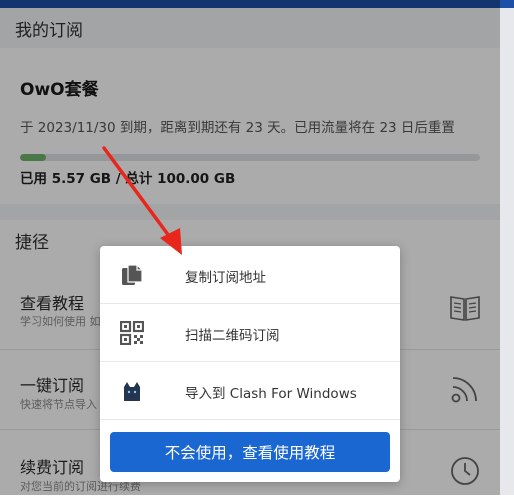 The width and height of the screenshot is (514, 500). I want to click on import-clash-label: 导入到 Clash For Windows, so click(271, 394).